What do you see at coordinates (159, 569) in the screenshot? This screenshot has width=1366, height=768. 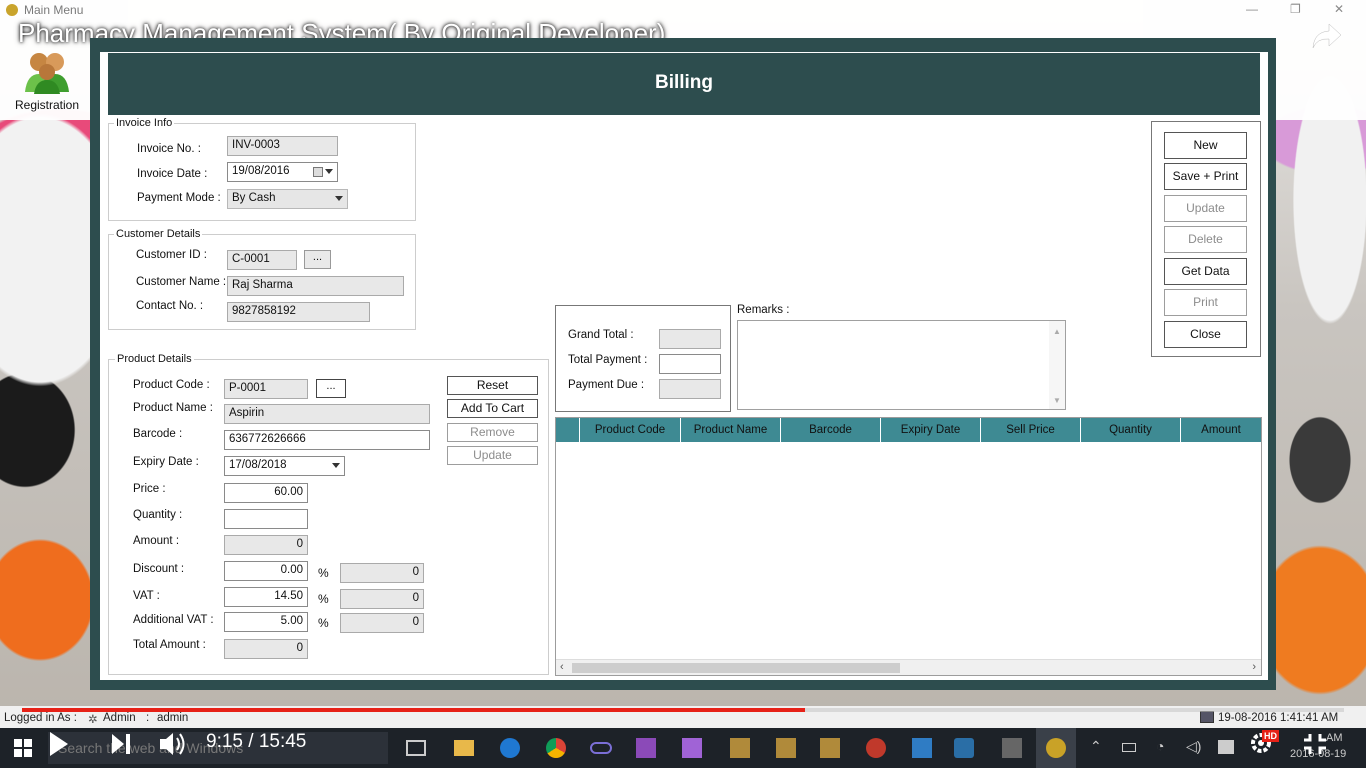 I see `discount-label: Discount :` at bounding box center [159, 569].